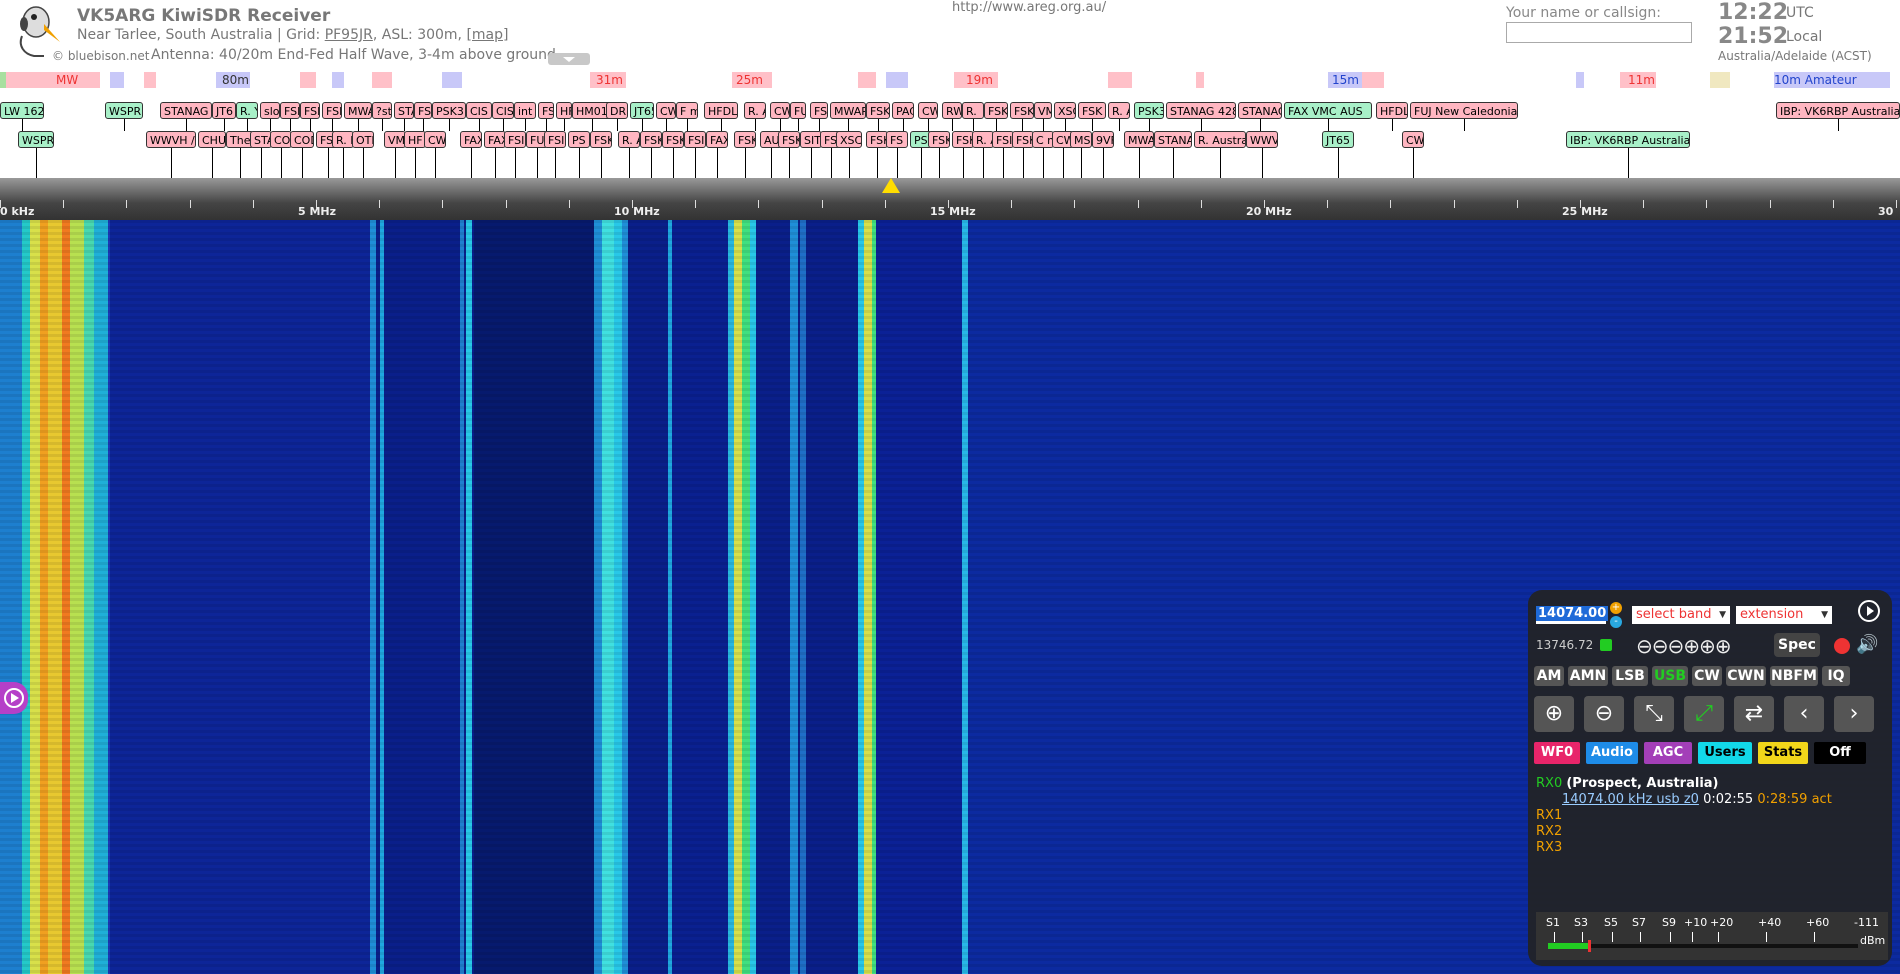  I want to click on station-label: LW 162, so click(22, 110).